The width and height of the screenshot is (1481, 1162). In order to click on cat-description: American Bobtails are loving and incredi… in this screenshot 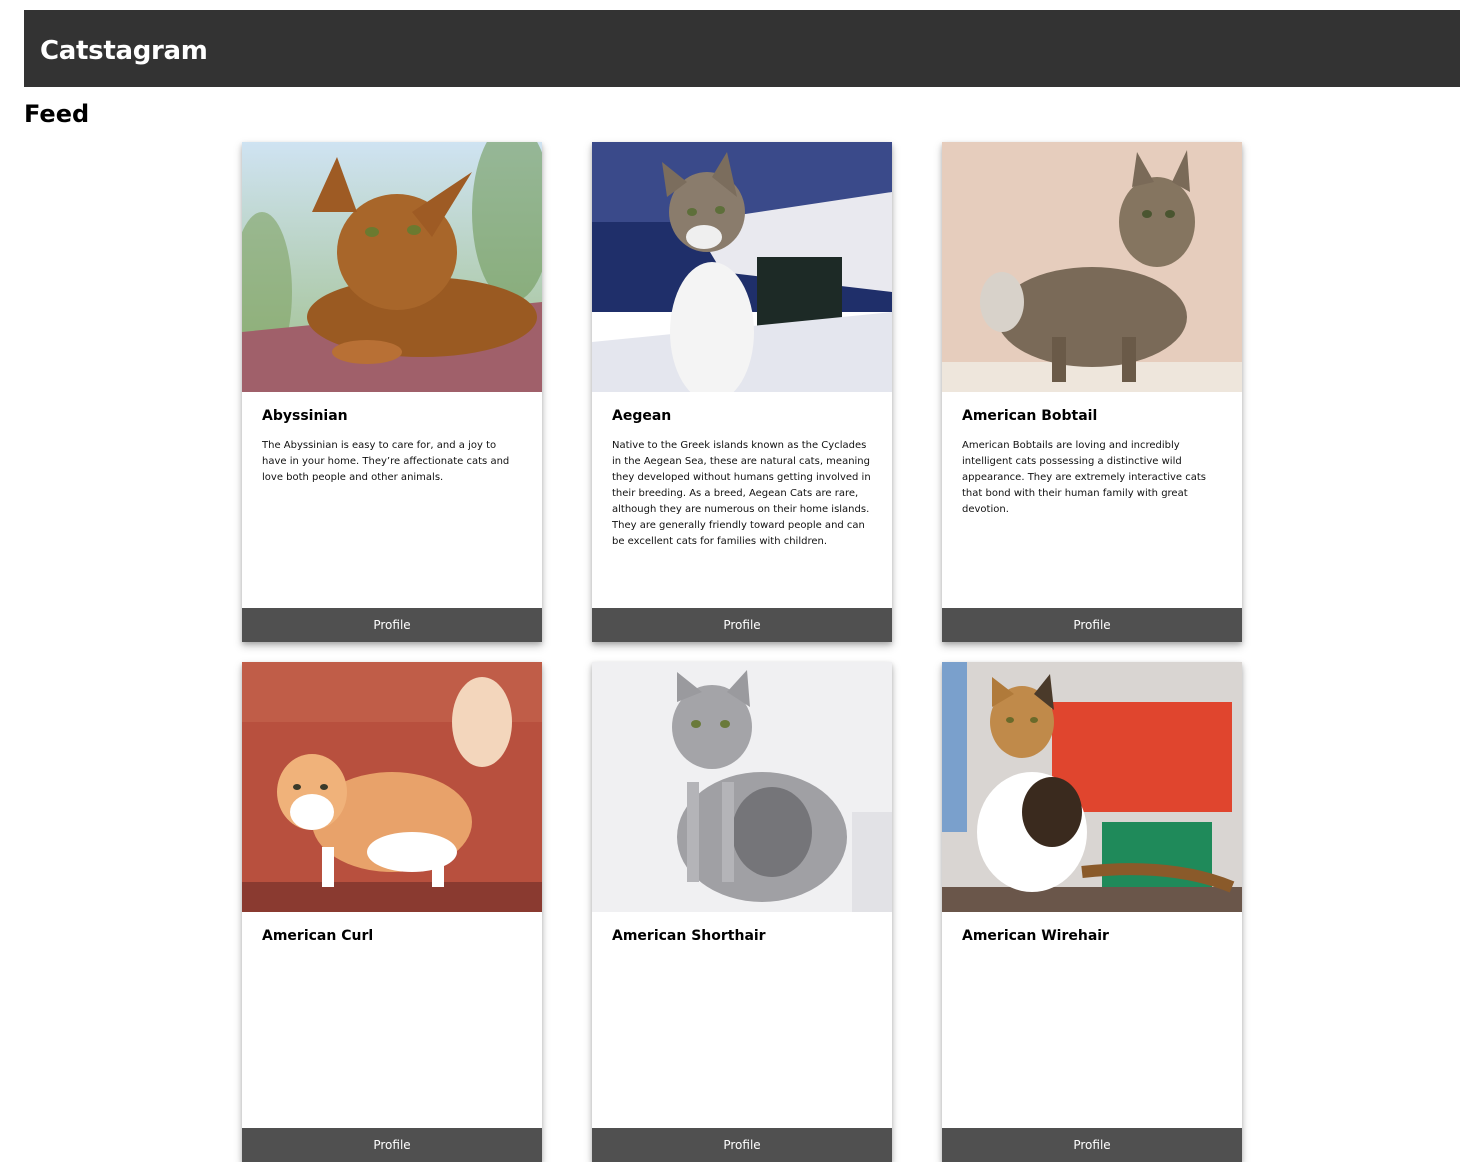, I will do `click(1084, 477)`.